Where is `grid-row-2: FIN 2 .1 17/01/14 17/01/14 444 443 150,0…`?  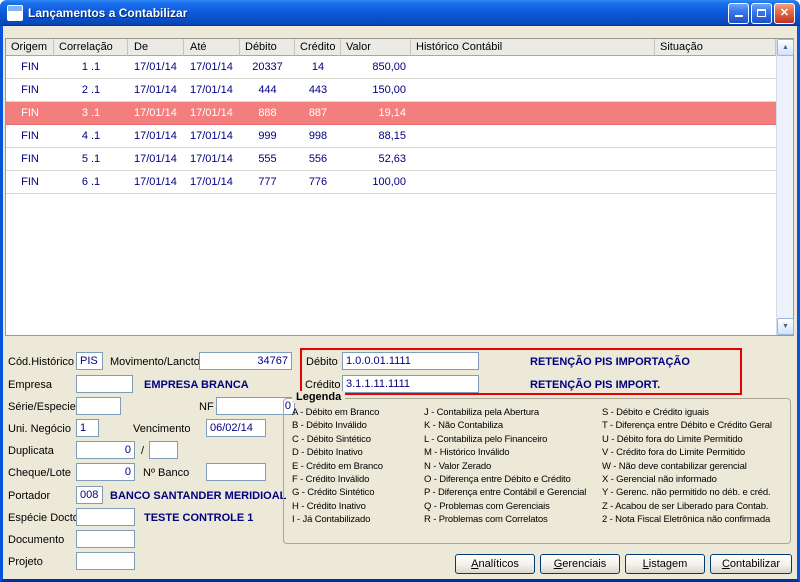 grid-row-2: FIN 2 .1 17/01/14 17/01/14 444 443 150,0… is located at coordinates (391, 90).